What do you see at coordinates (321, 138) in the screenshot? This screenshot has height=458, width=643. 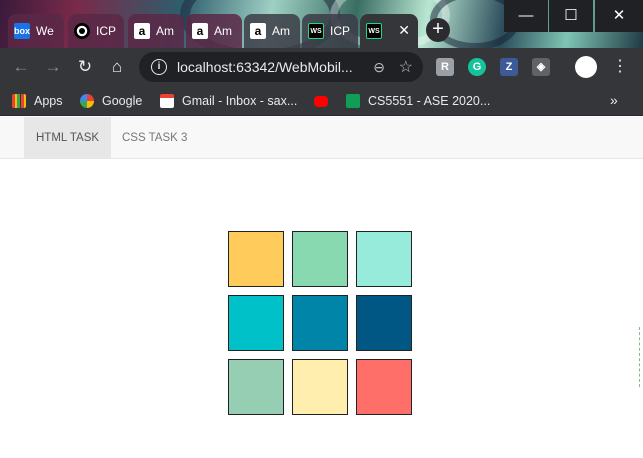 I see `navbar: HTML TASK CSS TASK 3` at bounding box center [321, 138].